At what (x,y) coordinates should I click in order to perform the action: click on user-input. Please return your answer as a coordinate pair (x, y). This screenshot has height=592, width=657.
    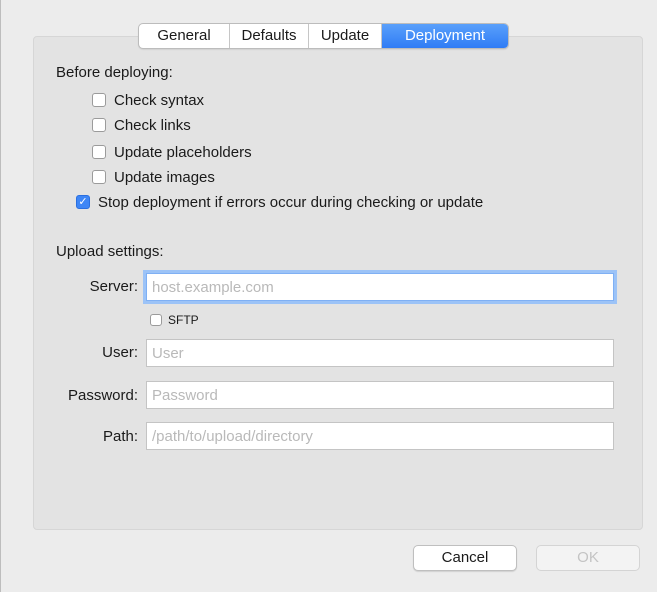
    Looking at the image, I should click on (380, 353).